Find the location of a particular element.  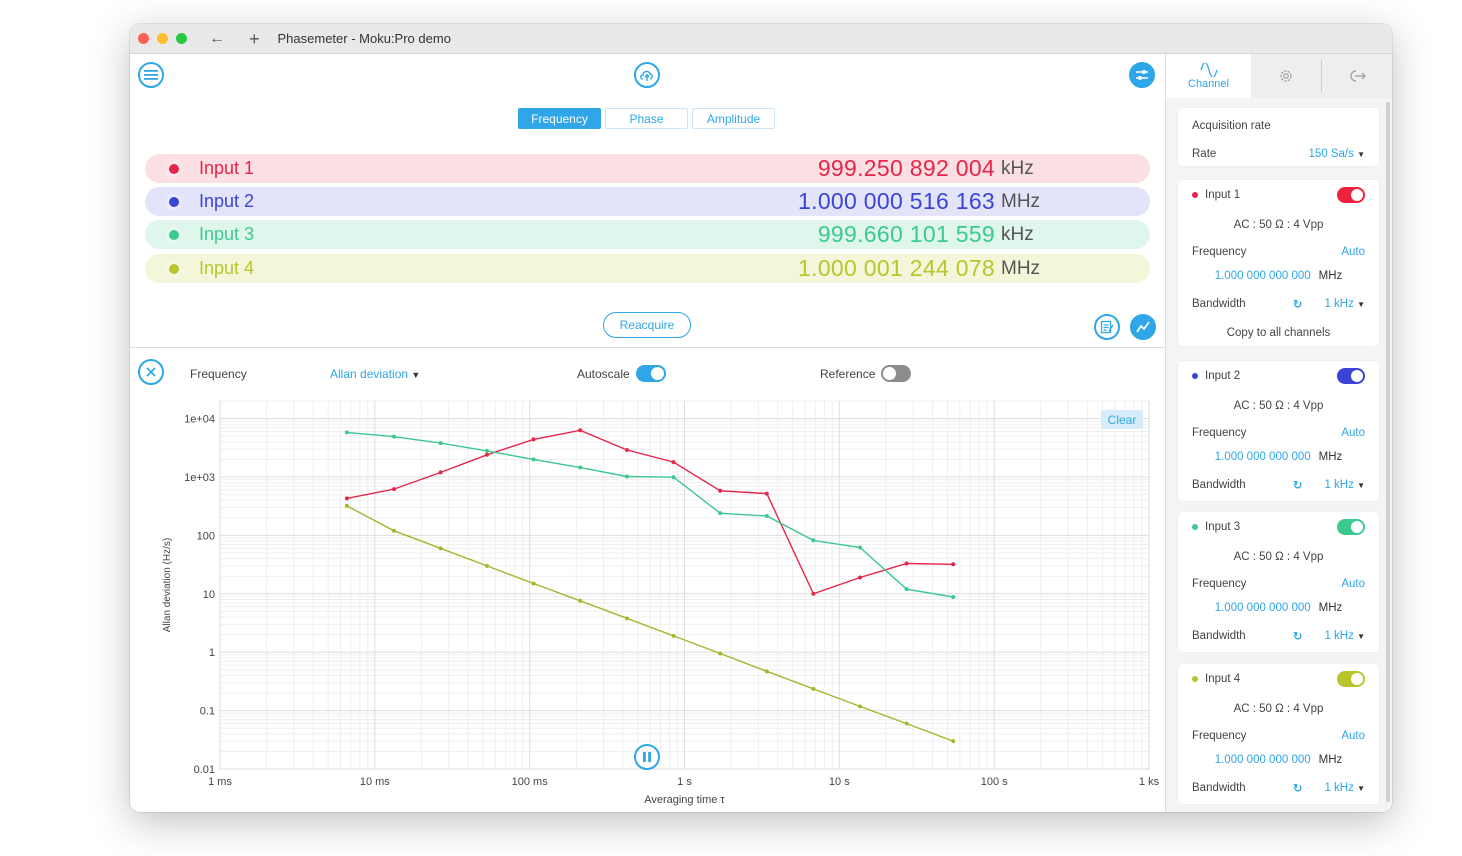

readout-unit: kHz is located at coordinates (1017, 234).